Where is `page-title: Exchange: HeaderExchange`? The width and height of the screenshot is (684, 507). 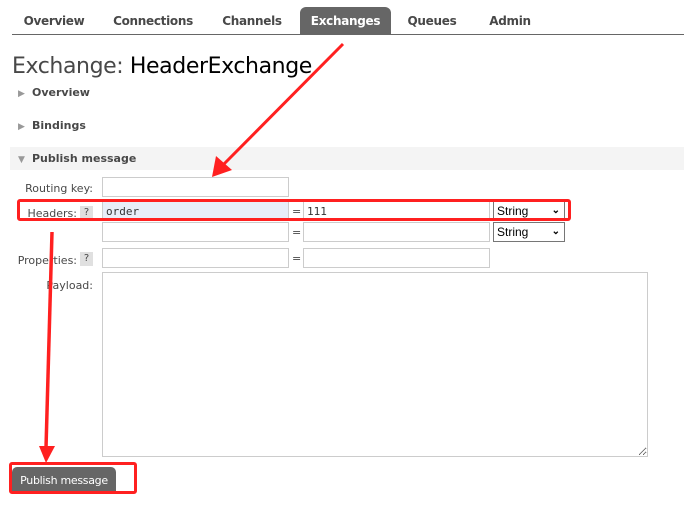
page-title: Exchange: HeaderExchange is located at coordinates (162, 66).